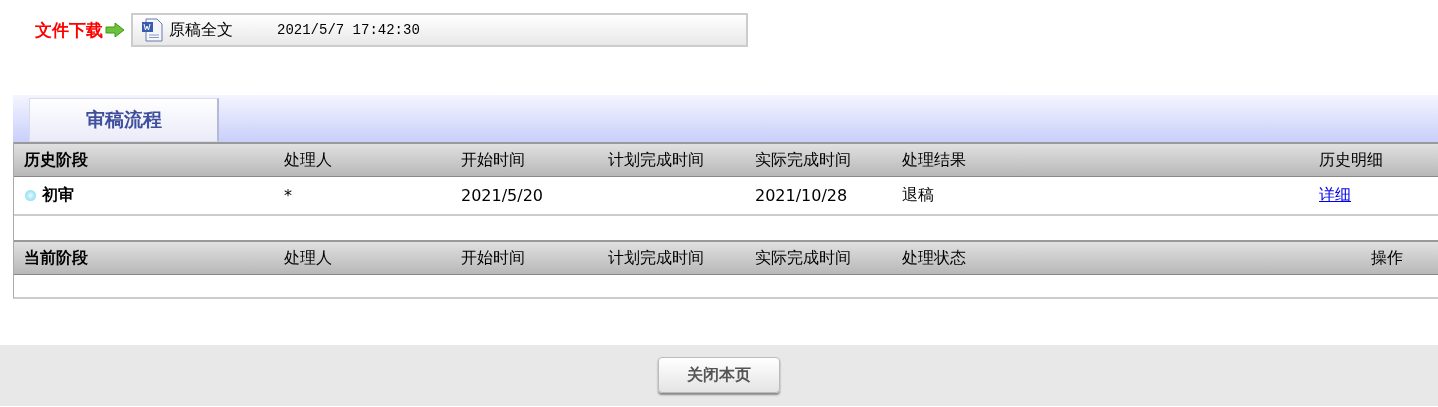 The height and width of the screenshot is (407, 1438). What do you see at coordinates (30, 195) in the screenshot?
I see `bullet-icon` at bounding box center [30, 195].